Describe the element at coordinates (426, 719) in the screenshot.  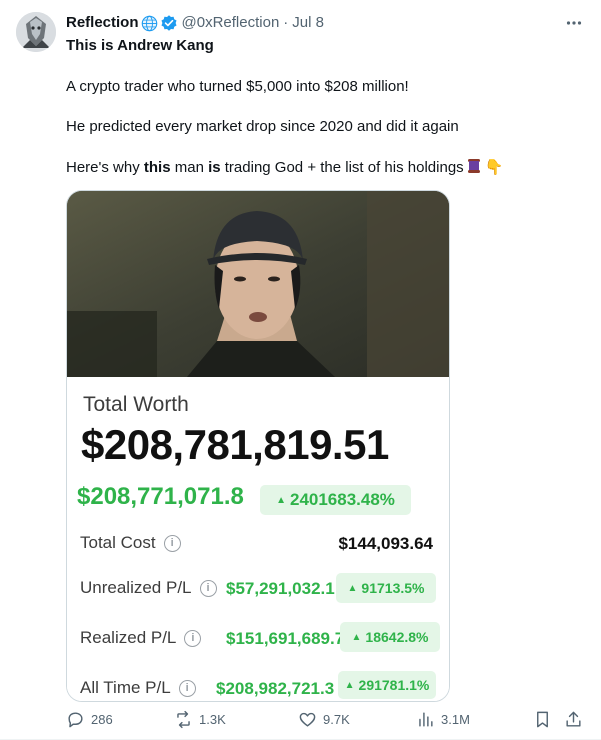
I see `views-icon` at that location.